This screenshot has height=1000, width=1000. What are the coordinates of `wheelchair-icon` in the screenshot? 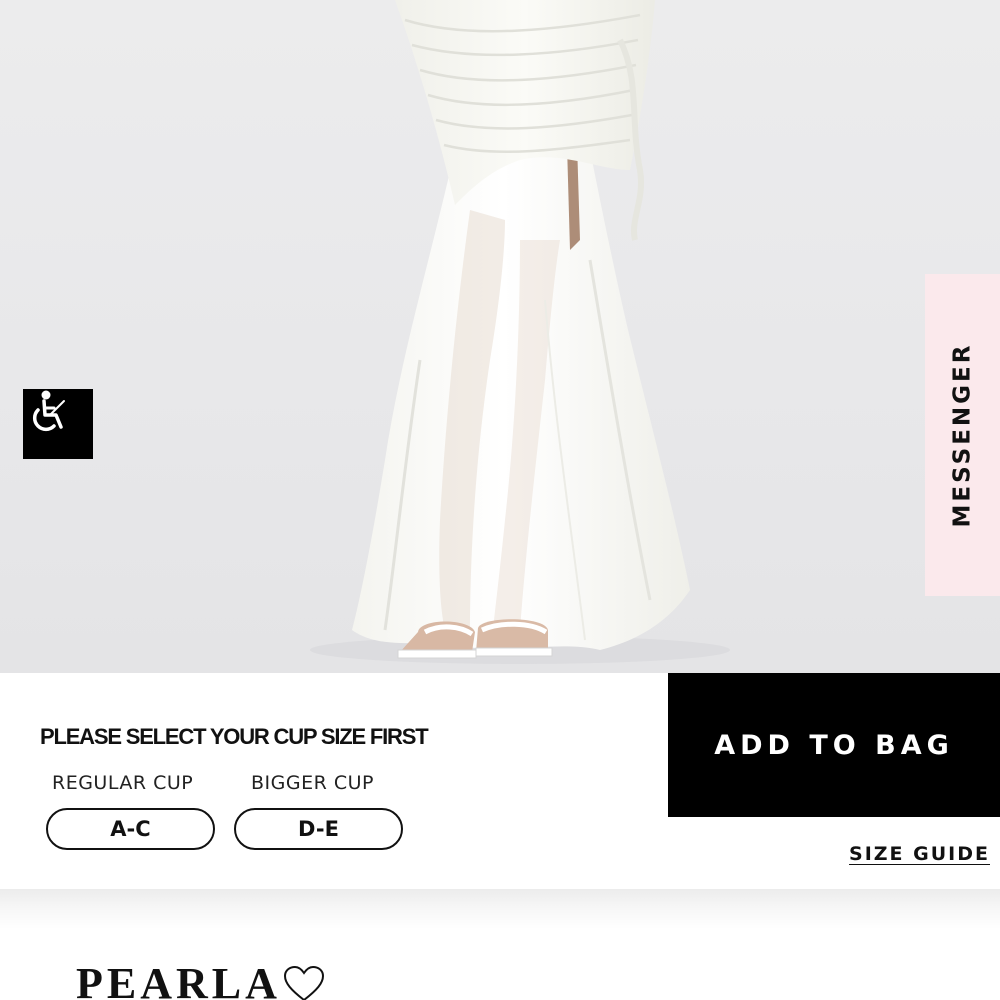 It's located at (48, 411).